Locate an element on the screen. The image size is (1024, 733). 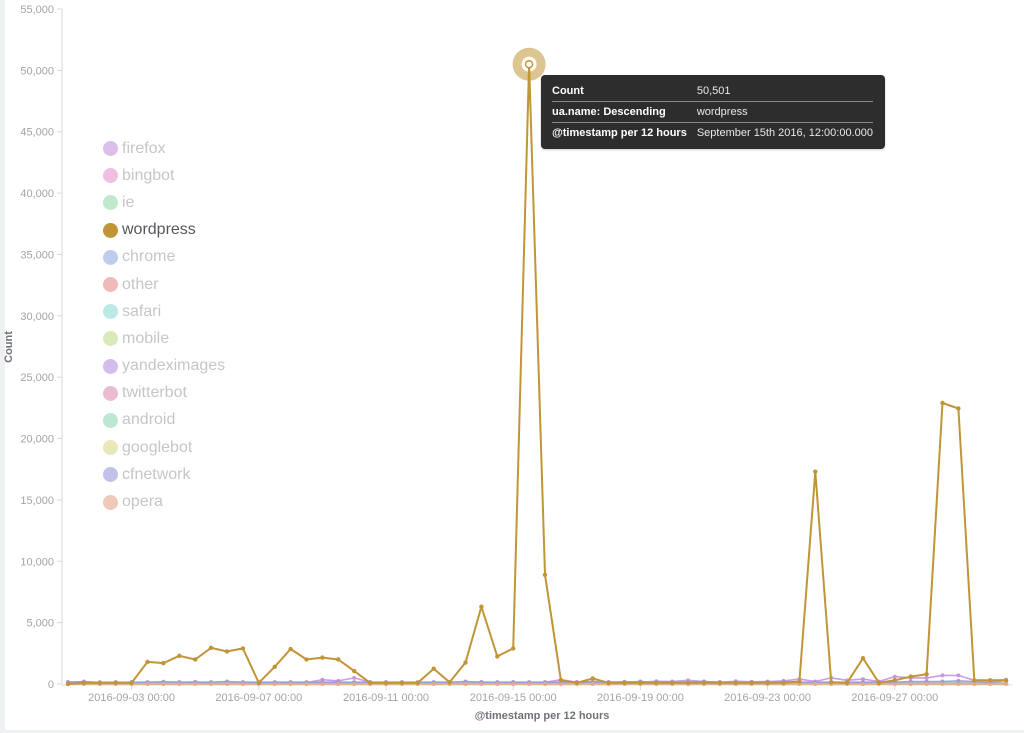
legend-item-yandeximages: yandeximages is located at coordinates (164, 366).